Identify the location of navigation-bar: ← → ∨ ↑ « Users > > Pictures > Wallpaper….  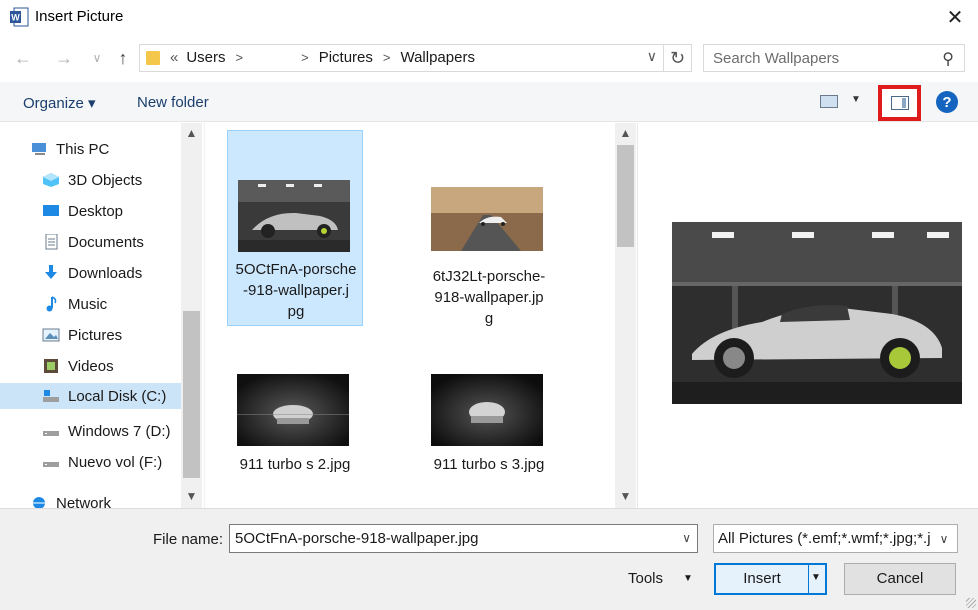
(489, 58).